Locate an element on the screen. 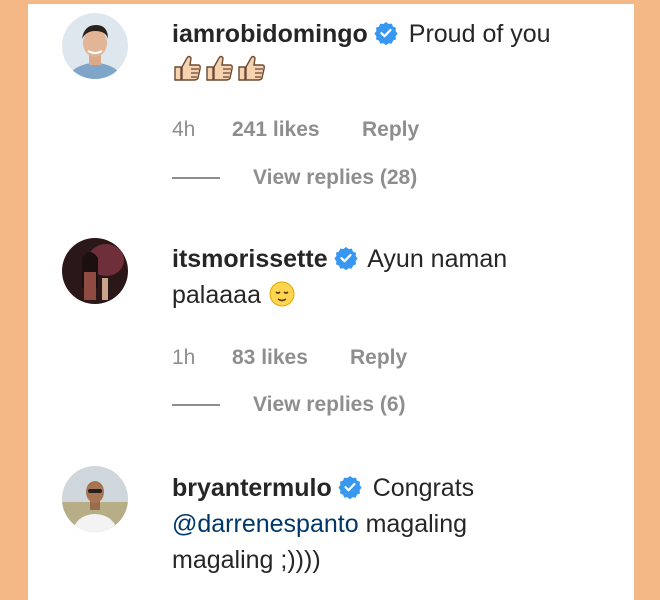 The height and width of the screenshot is (600, 660). view-replies-button: View replies (28) is located at coordinates (294, 178).